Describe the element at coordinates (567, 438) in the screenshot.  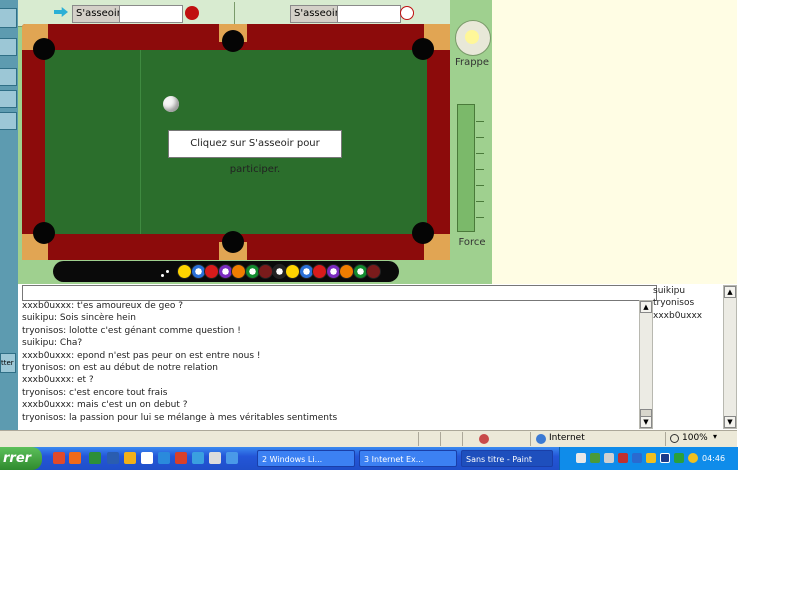
I see `security-zone: Internet` at that location.